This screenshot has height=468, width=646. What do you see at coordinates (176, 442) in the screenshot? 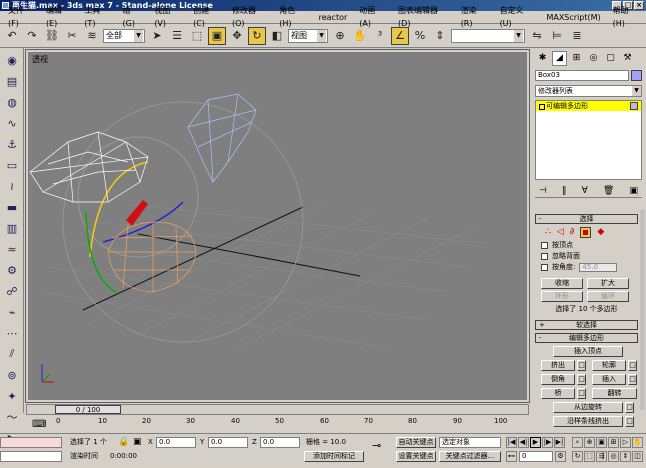
I see `x-coordinate-field: 0.0` at bounding box center [176, 442].